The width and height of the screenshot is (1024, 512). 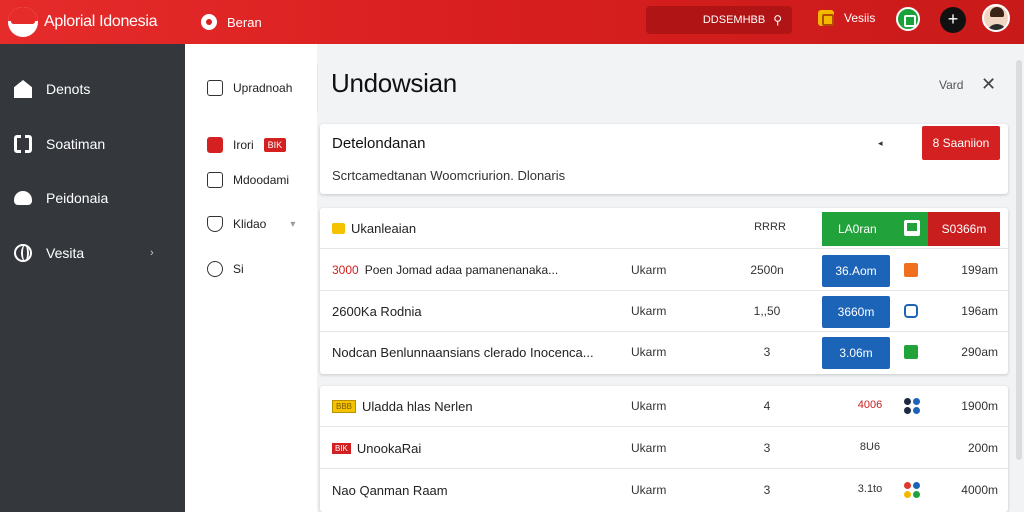 I want to click on subnav-item-label: Upradnoah, so click(x=263, y=88).